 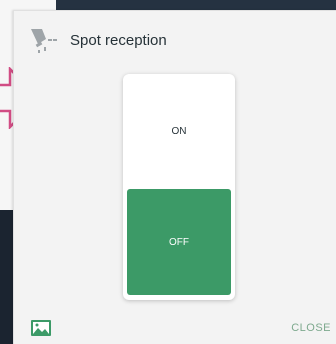 What do you see at coordinates (311, 328) in the screenshot?
I see `close-button: CLOSE` at bounding box center [311, 328].